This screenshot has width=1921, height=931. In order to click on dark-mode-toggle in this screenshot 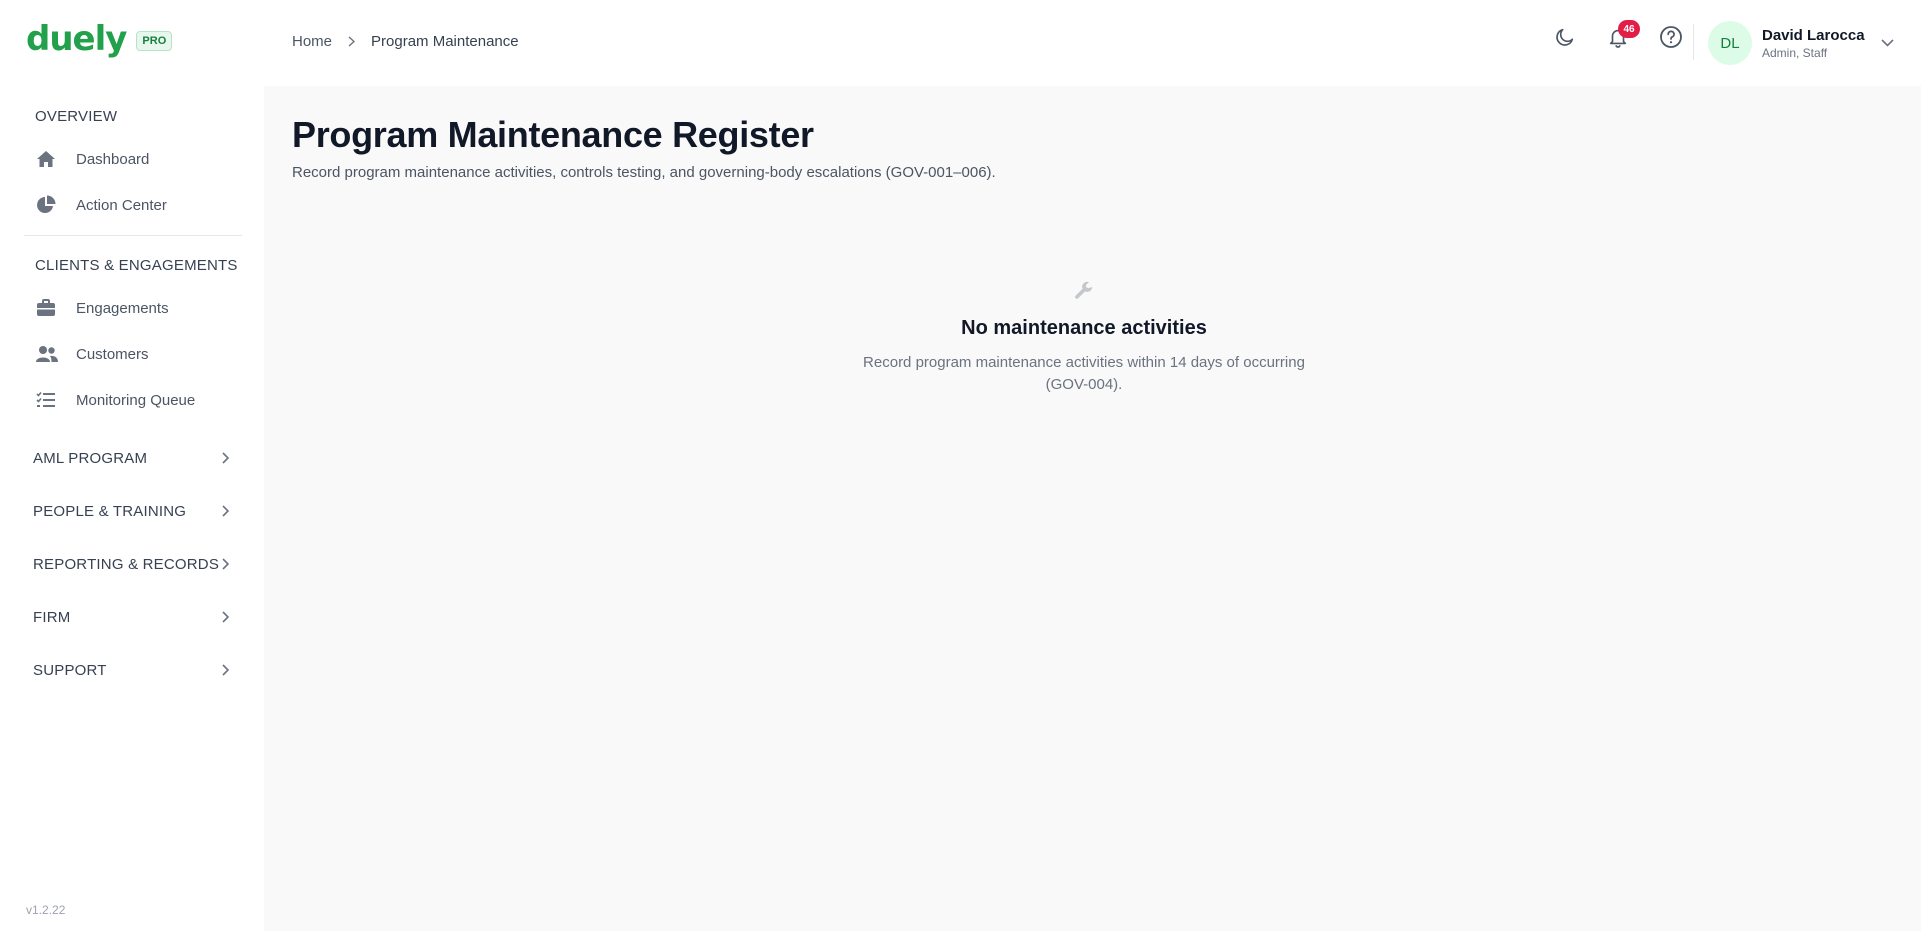, I will do `click(1565, 39)`.